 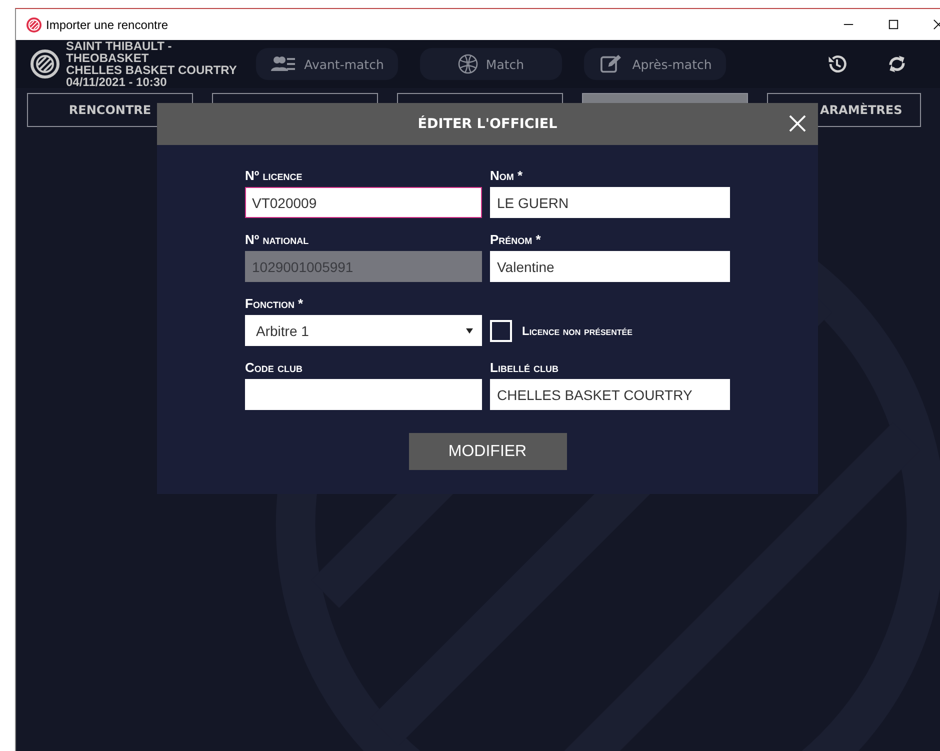 I want to click on basketball-logo-icon, so click(x=45, y=64).